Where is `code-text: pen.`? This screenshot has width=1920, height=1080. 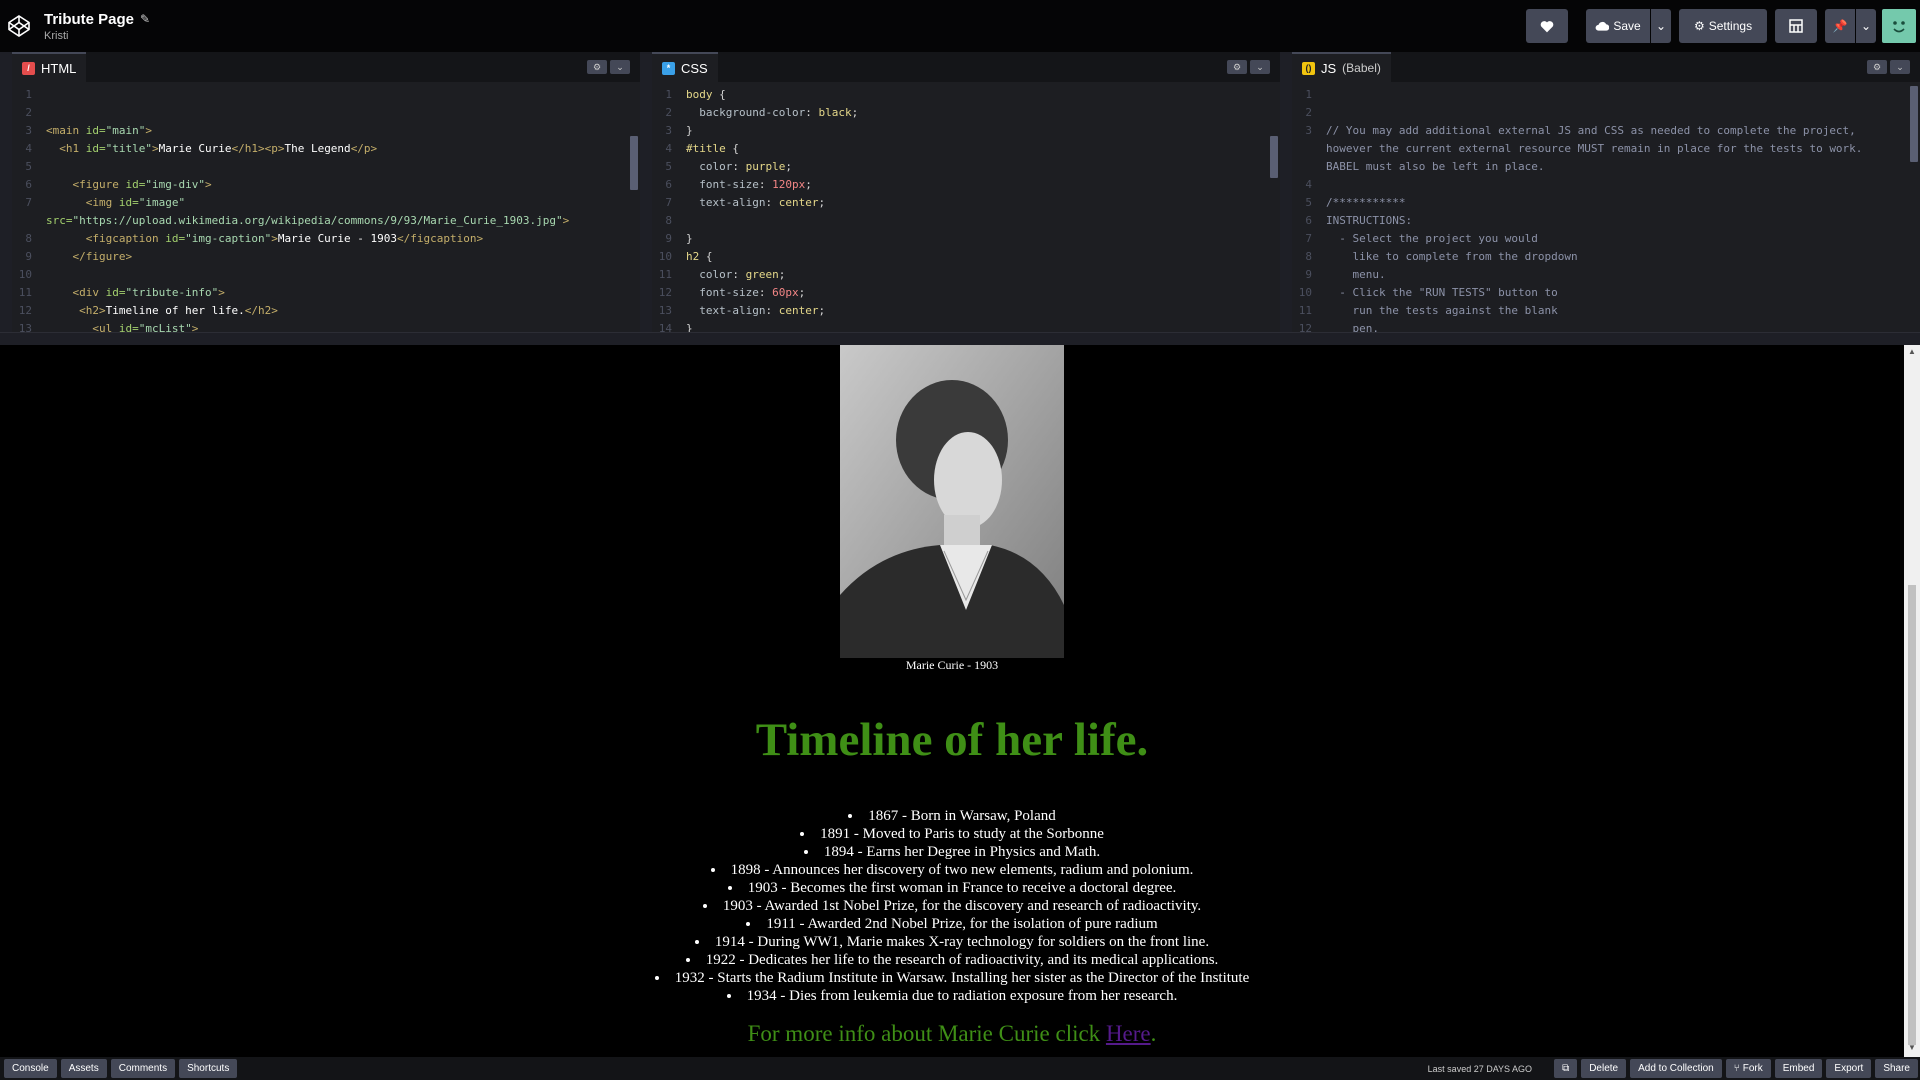
code-text: pen. is located at coordinates (1352, 326).